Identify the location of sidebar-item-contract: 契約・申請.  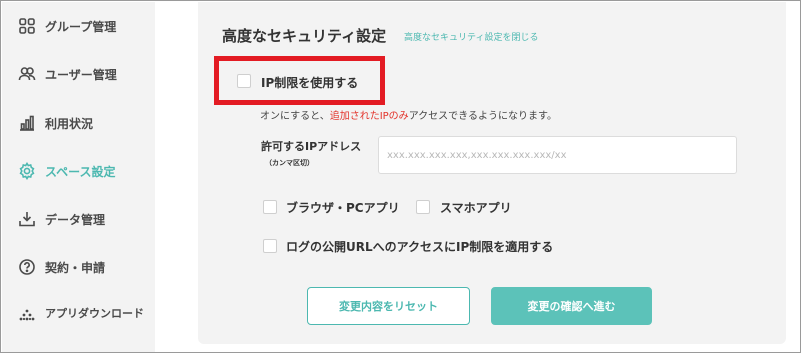
(85, 267).